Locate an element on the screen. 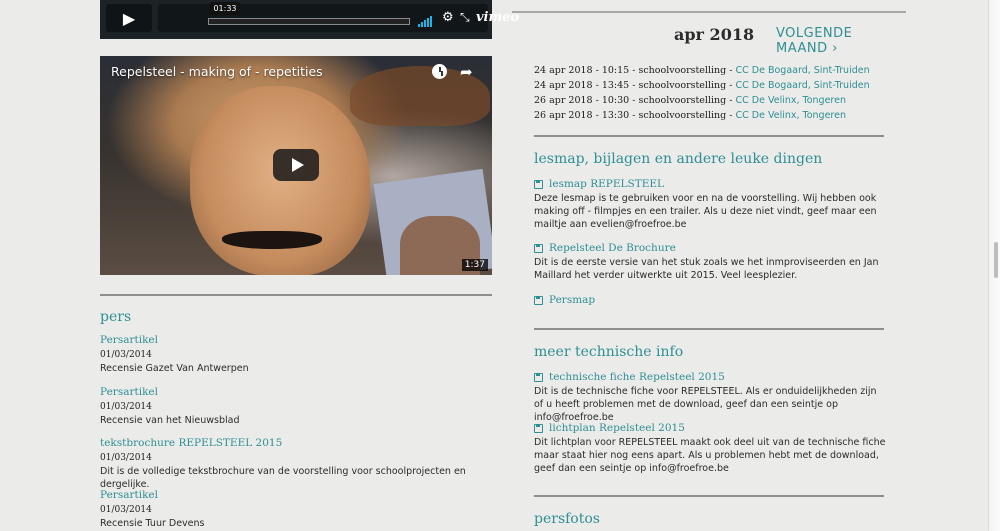  lesmap-heading: lesmap, bijlagen en andere leuke dingen is located at coordinates (678, 159).